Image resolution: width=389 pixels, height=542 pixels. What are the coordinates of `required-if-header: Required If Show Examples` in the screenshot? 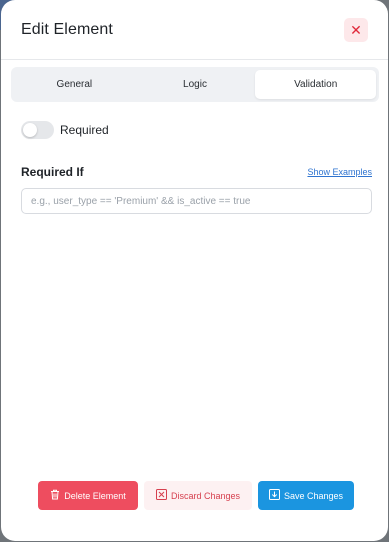 It's located at (196, 172).